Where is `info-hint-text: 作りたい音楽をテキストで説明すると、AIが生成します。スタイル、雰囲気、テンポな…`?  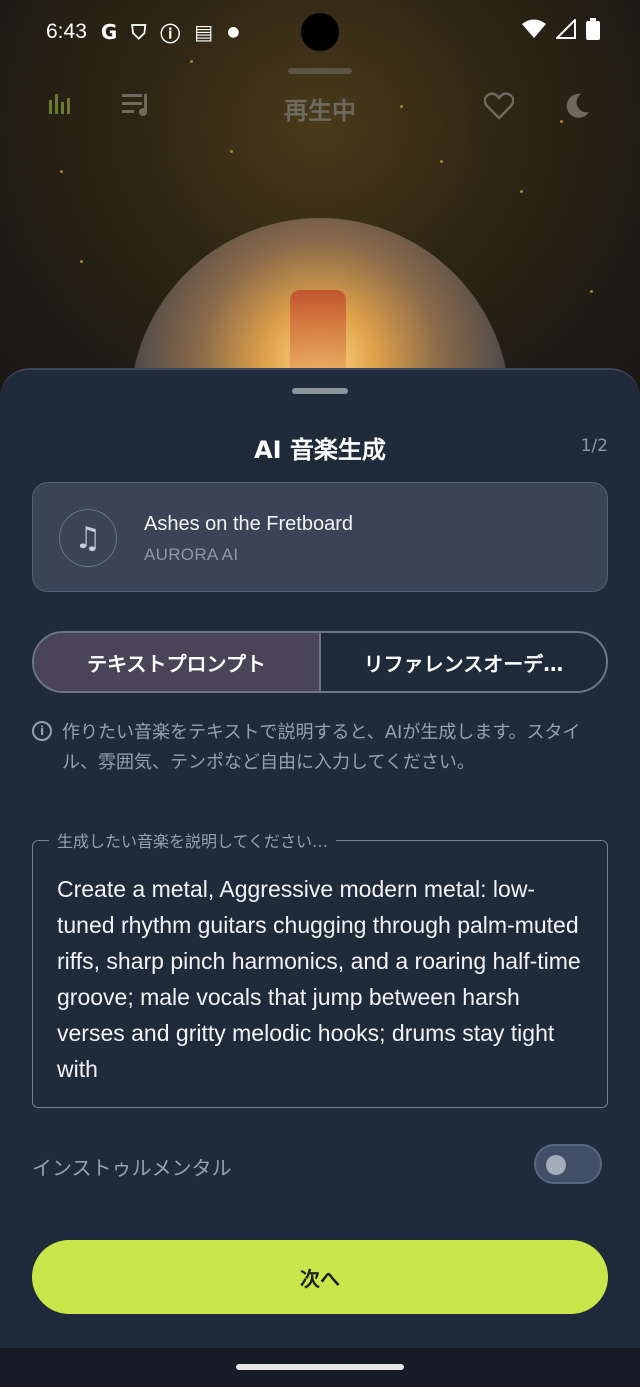 info-hint-text: 作りたい音楽をテキストで説明すると、AIが生成します。スタイル、雰囲気、テンポな… is located at coordinates (321, 747).